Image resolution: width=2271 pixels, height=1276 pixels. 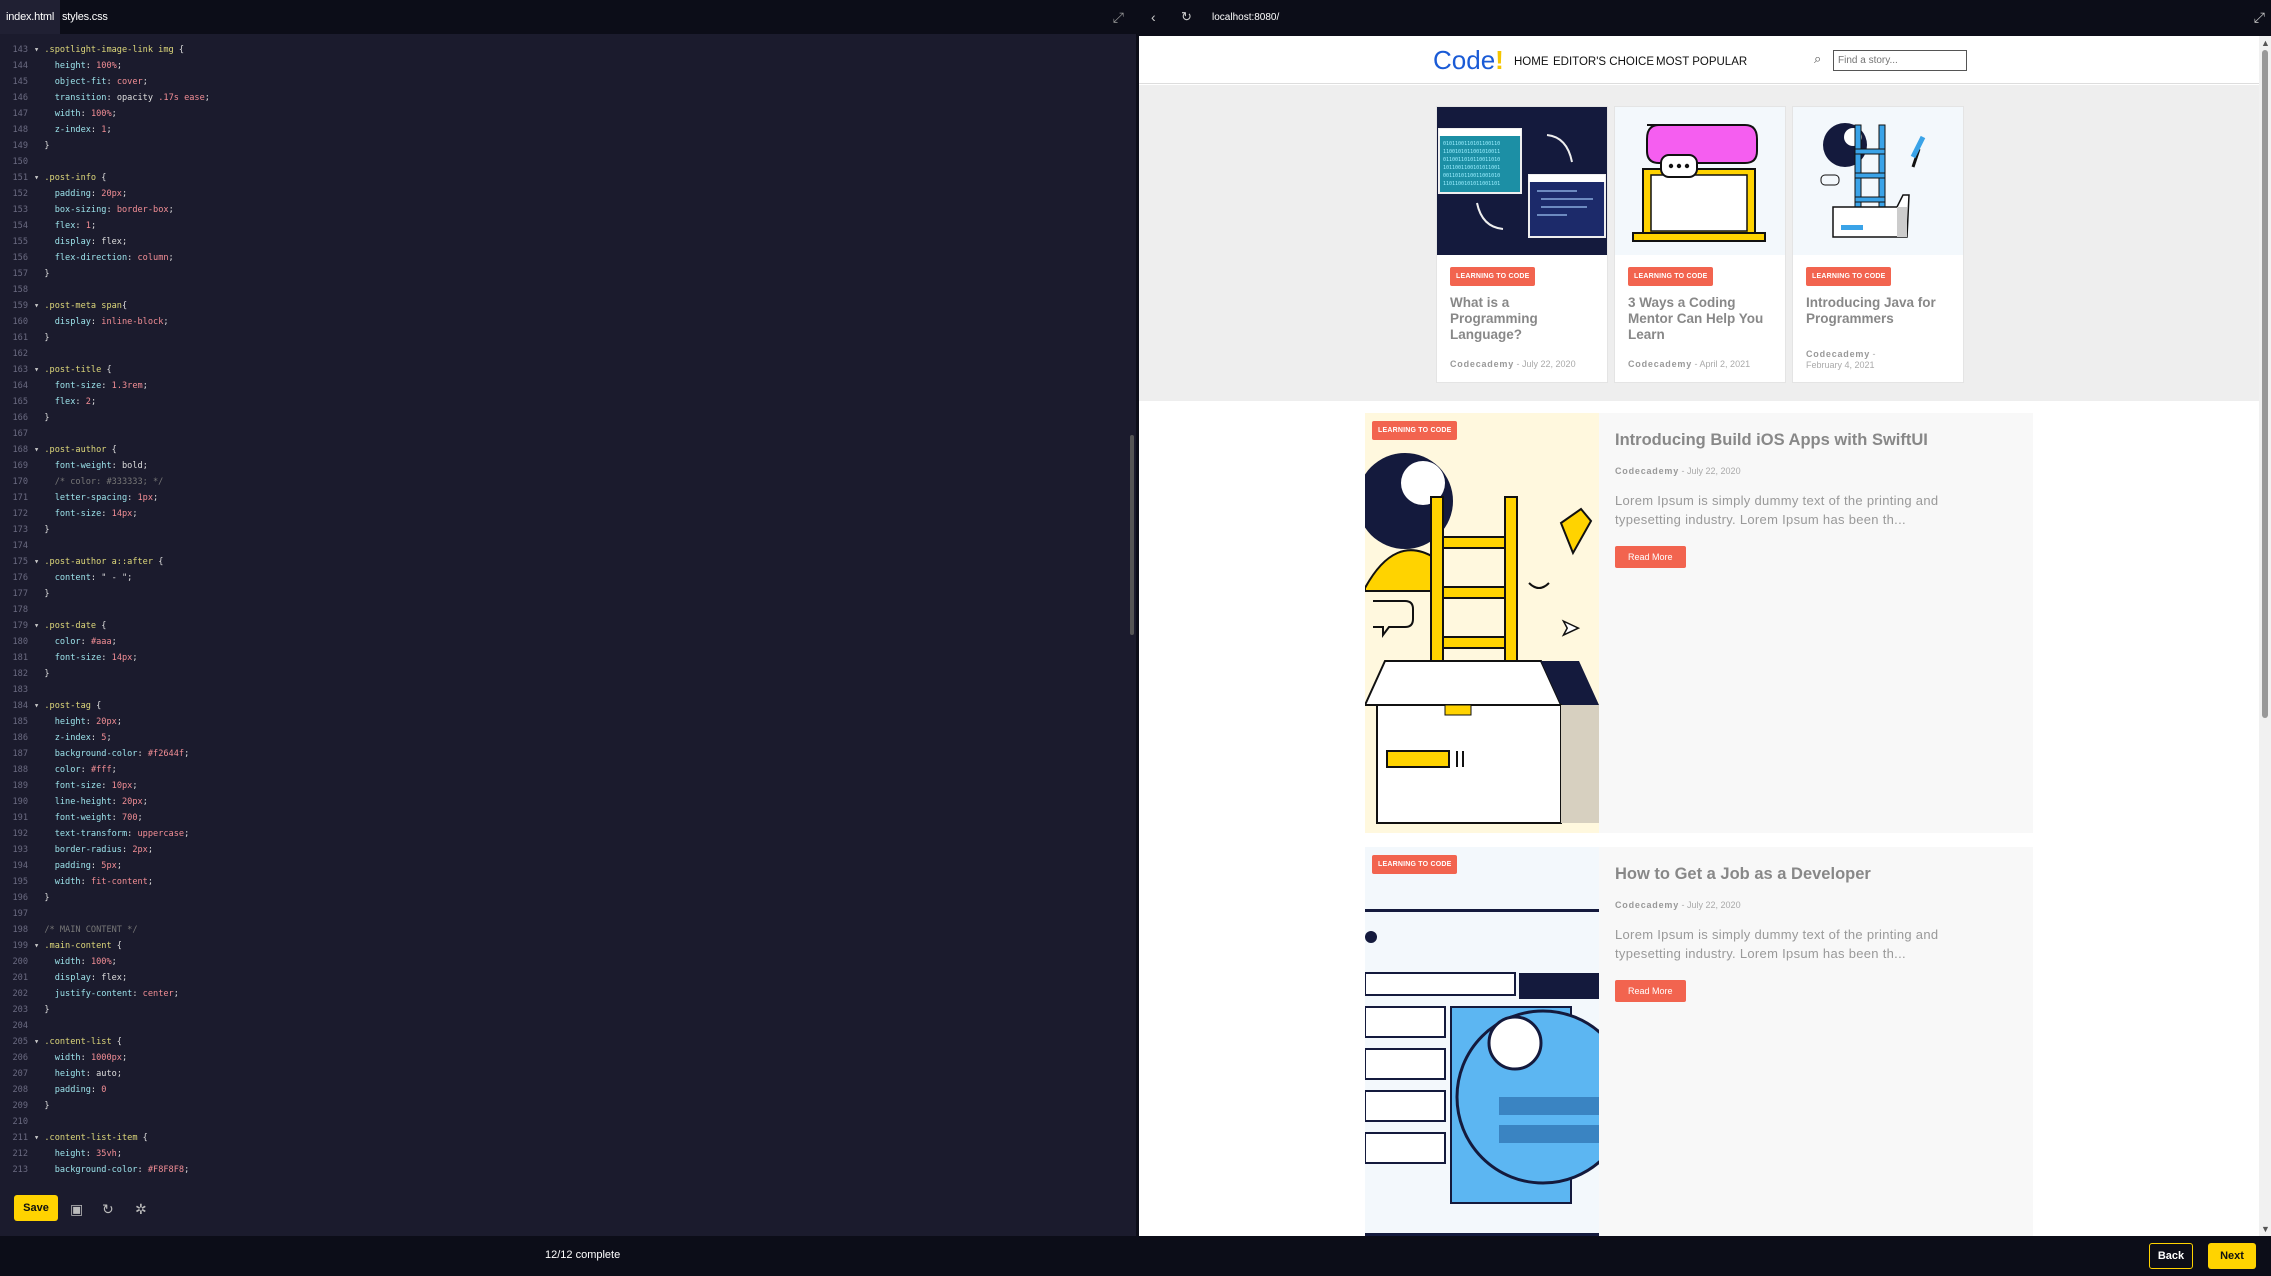 I want to click on code-line: 155 display: flex;, so click(x=568, y=242).